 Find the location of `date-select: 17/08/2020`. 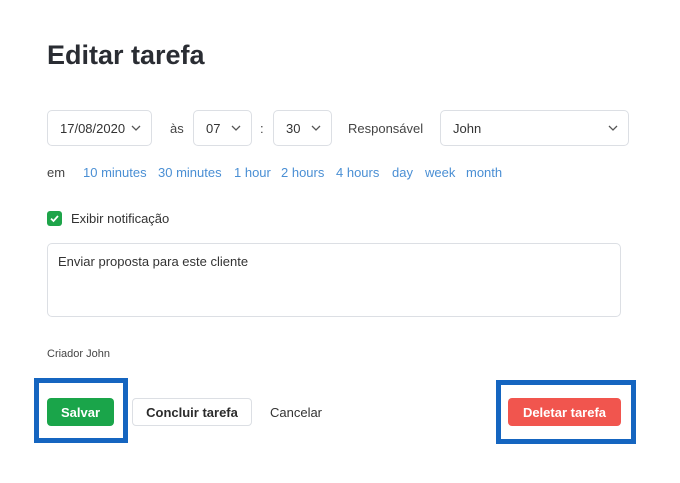

date-select: 17/08/2020 is located at coordinates (99, 128).